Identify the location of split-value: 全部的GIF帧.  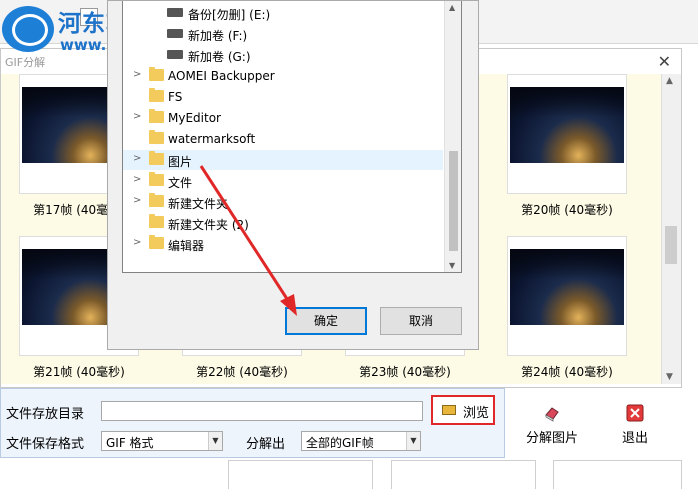
(340, 443).